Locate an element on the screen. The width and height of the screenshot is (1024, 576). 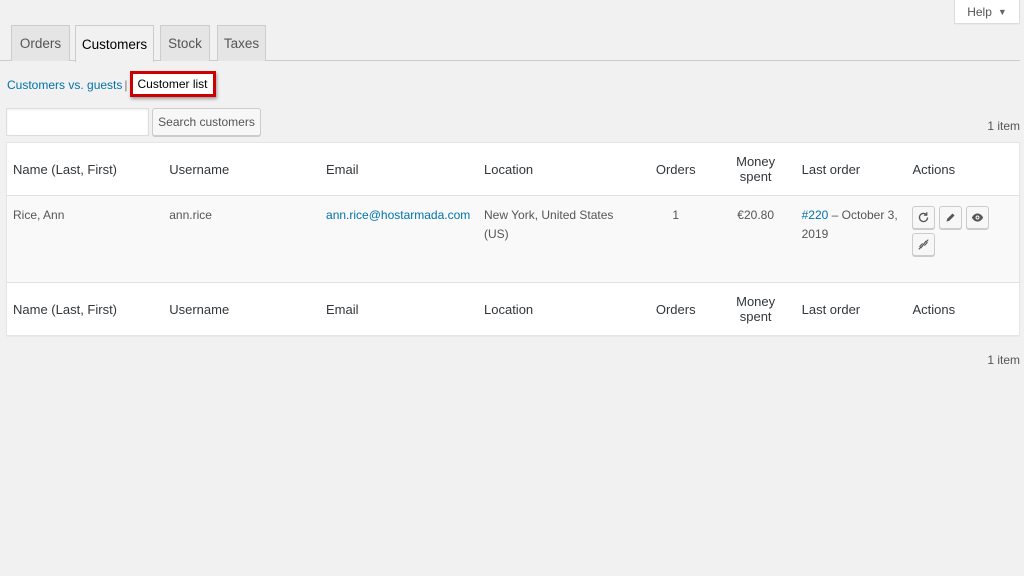
customer-orders: 1 is located at coordinates (675, 239).